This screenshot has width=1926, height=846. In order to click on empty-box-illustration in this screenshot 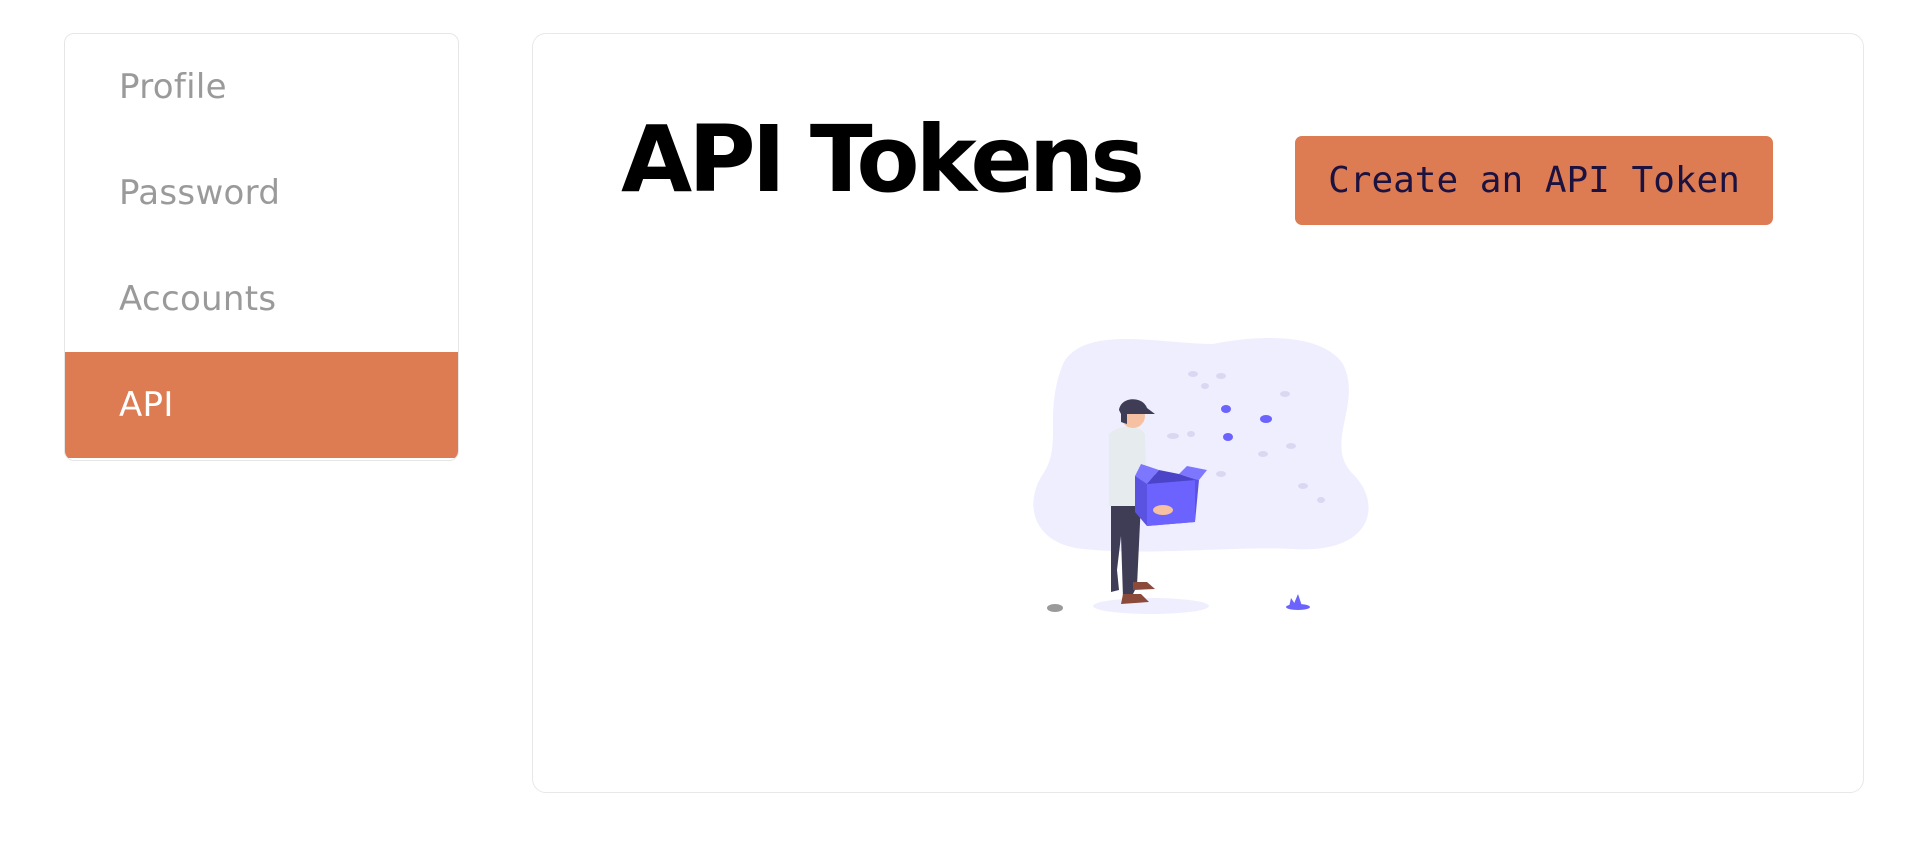, I will do `click(1201, 476)`.